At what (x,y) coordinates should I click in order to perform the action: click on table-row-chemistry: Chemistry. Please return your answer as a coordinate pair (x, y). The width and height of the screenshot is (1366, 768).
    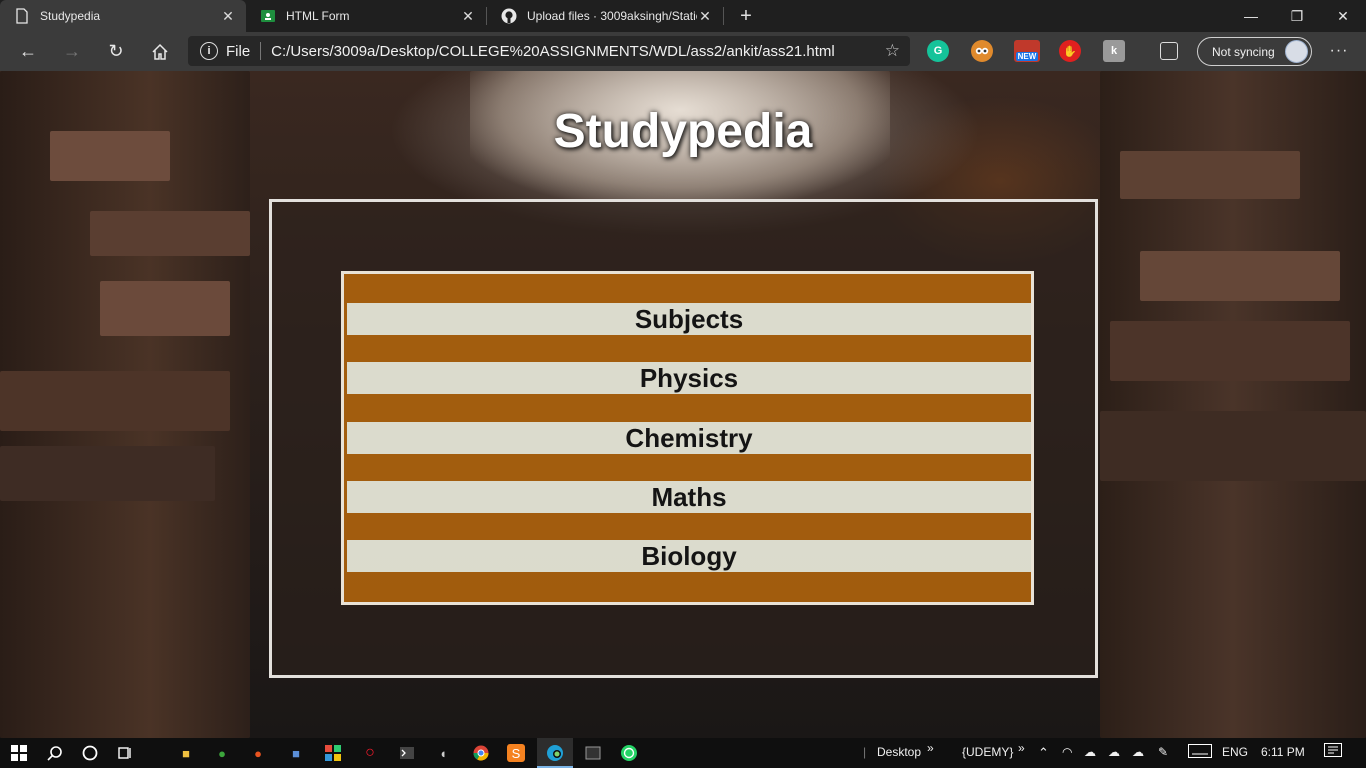
    Looking at the image, I should click on (689, 438).